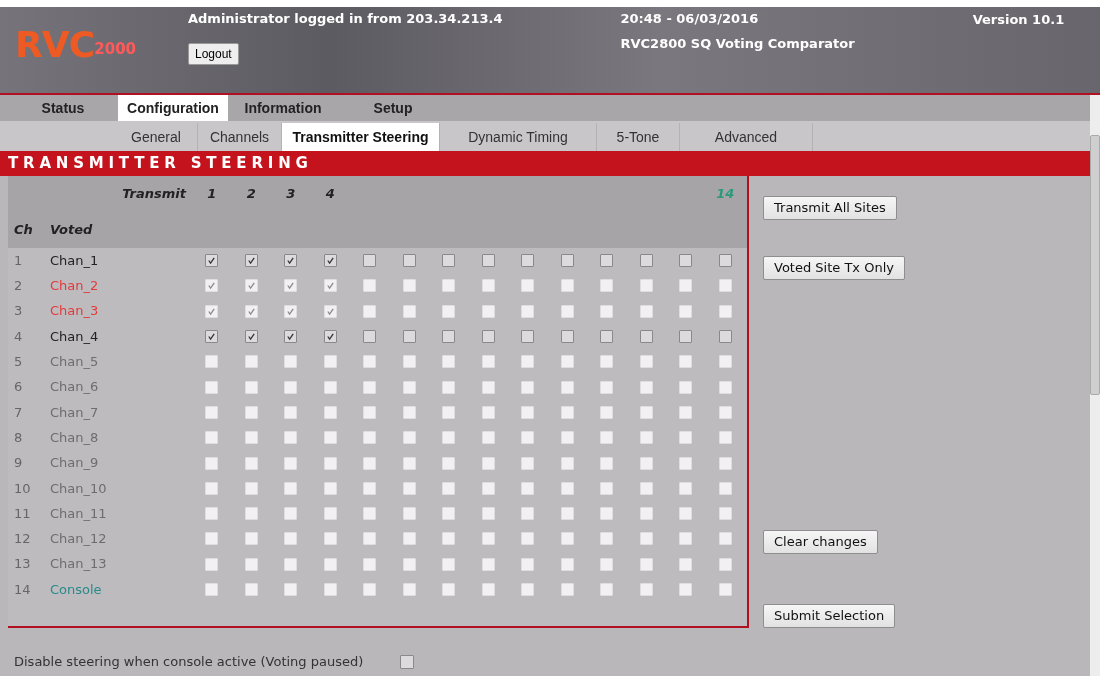 The image size is (1100, 676). I want to click on action-button: Transmit All Sites, so click(830, 208).